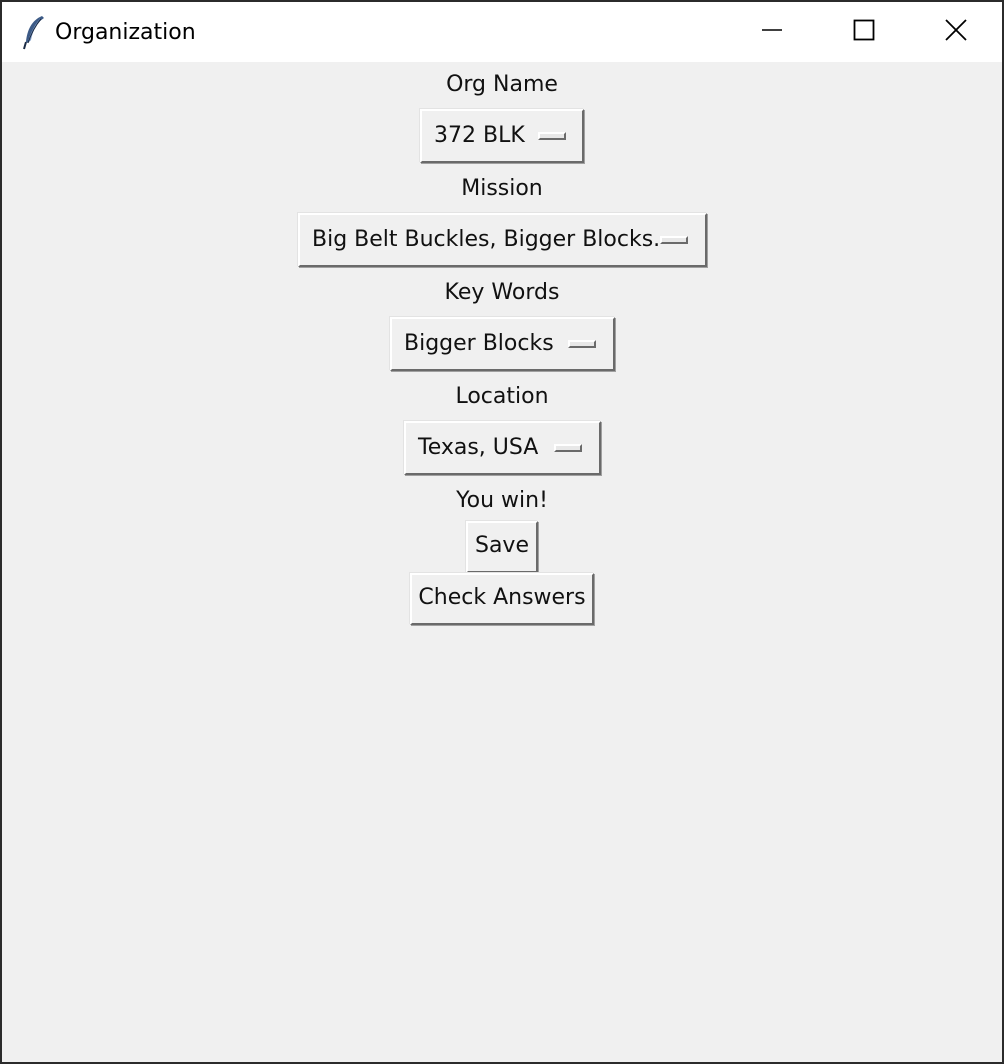 This screenshot has width=1004, height=1064. Describe the element at coordinates (502, 599) in the screenshot. I see `check-answers-button: Check Answers` at that location.